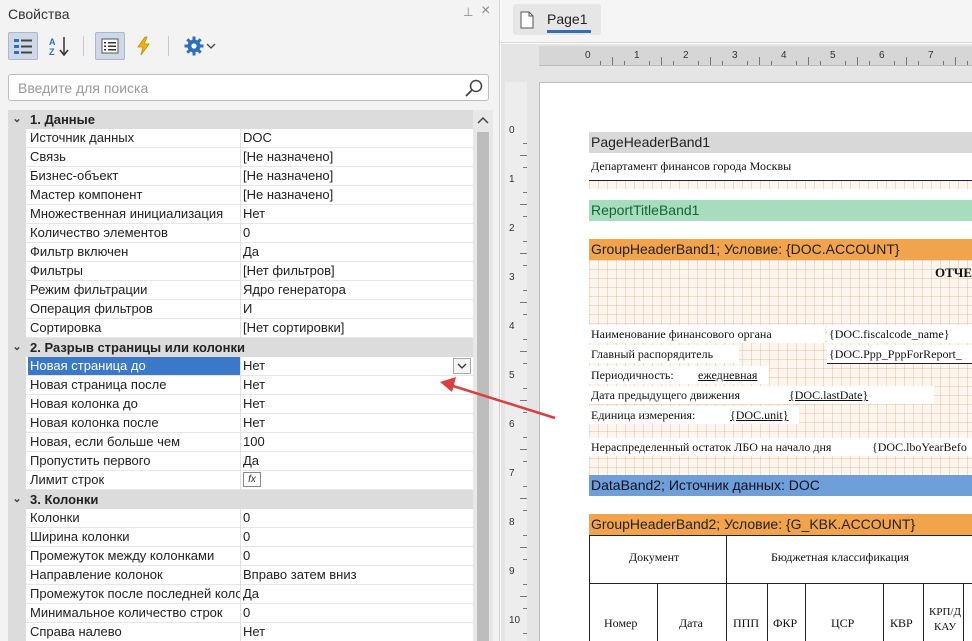 The height and width of the screenshot is (641, 972). I want to click on category-header: ⌄ 3. Колонки, so click(240, 499).